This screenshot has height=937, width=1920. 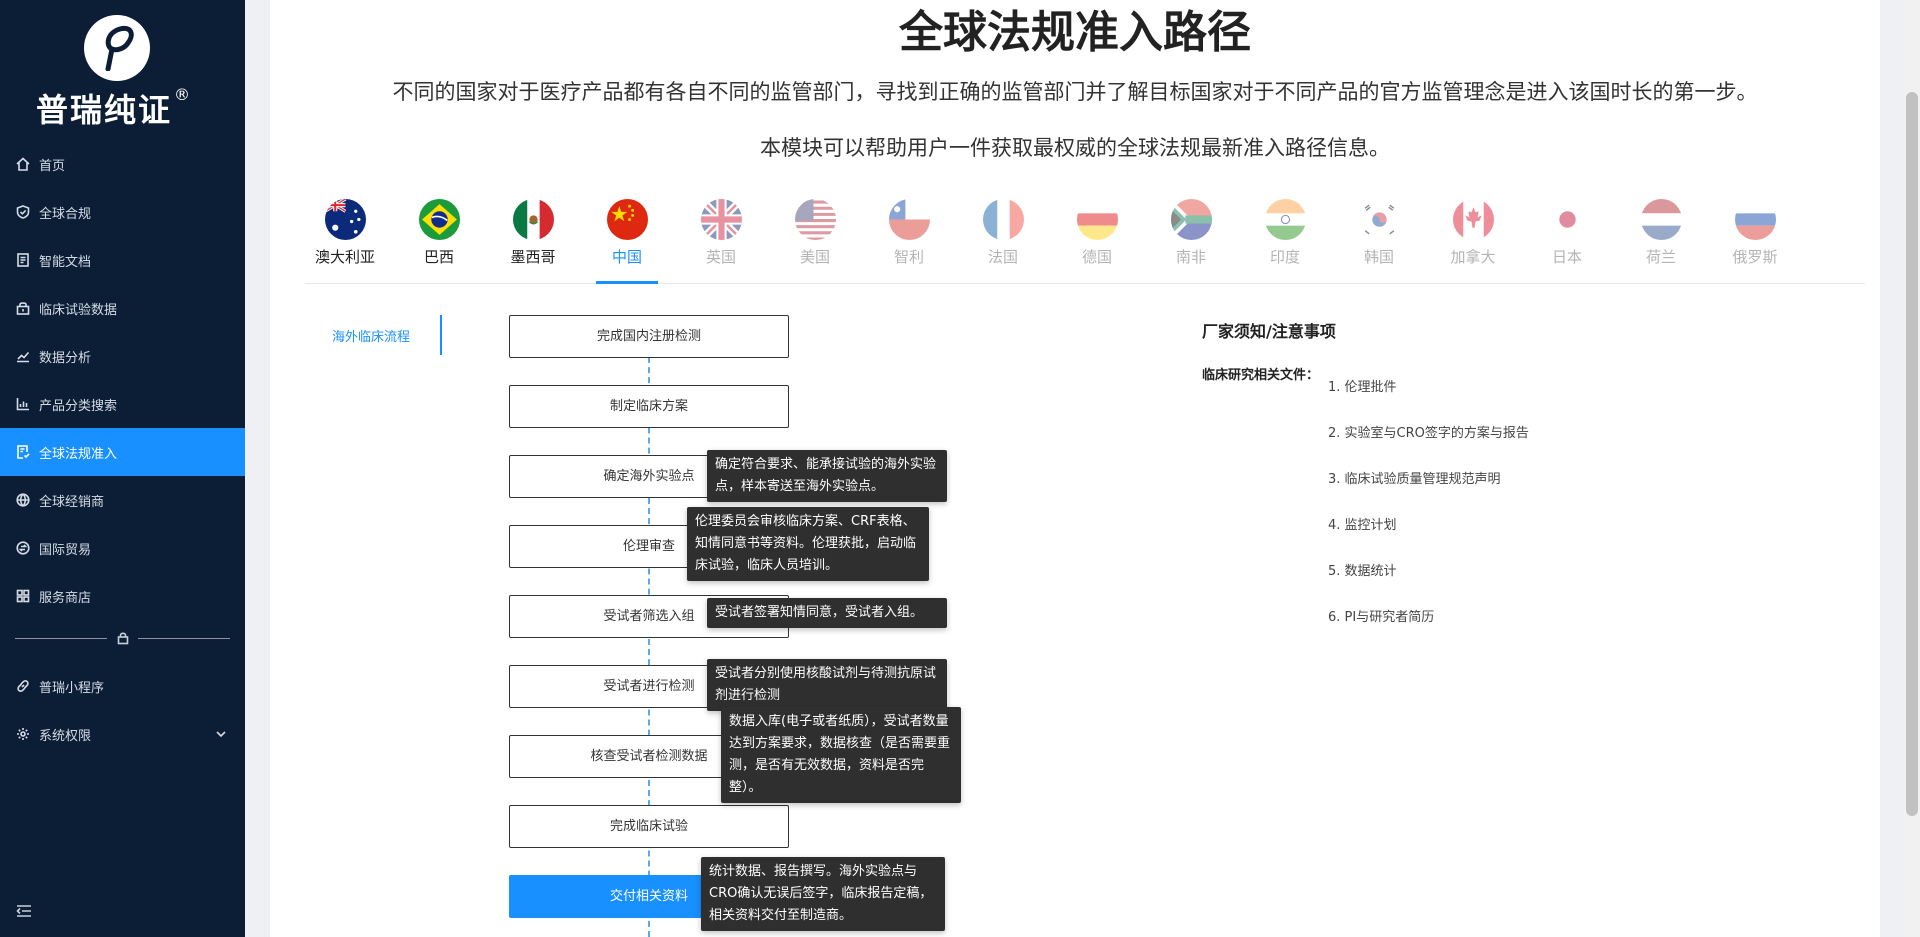 I want to click on country-tab-australia: 澳大利亚, so click(x=345, y=240).